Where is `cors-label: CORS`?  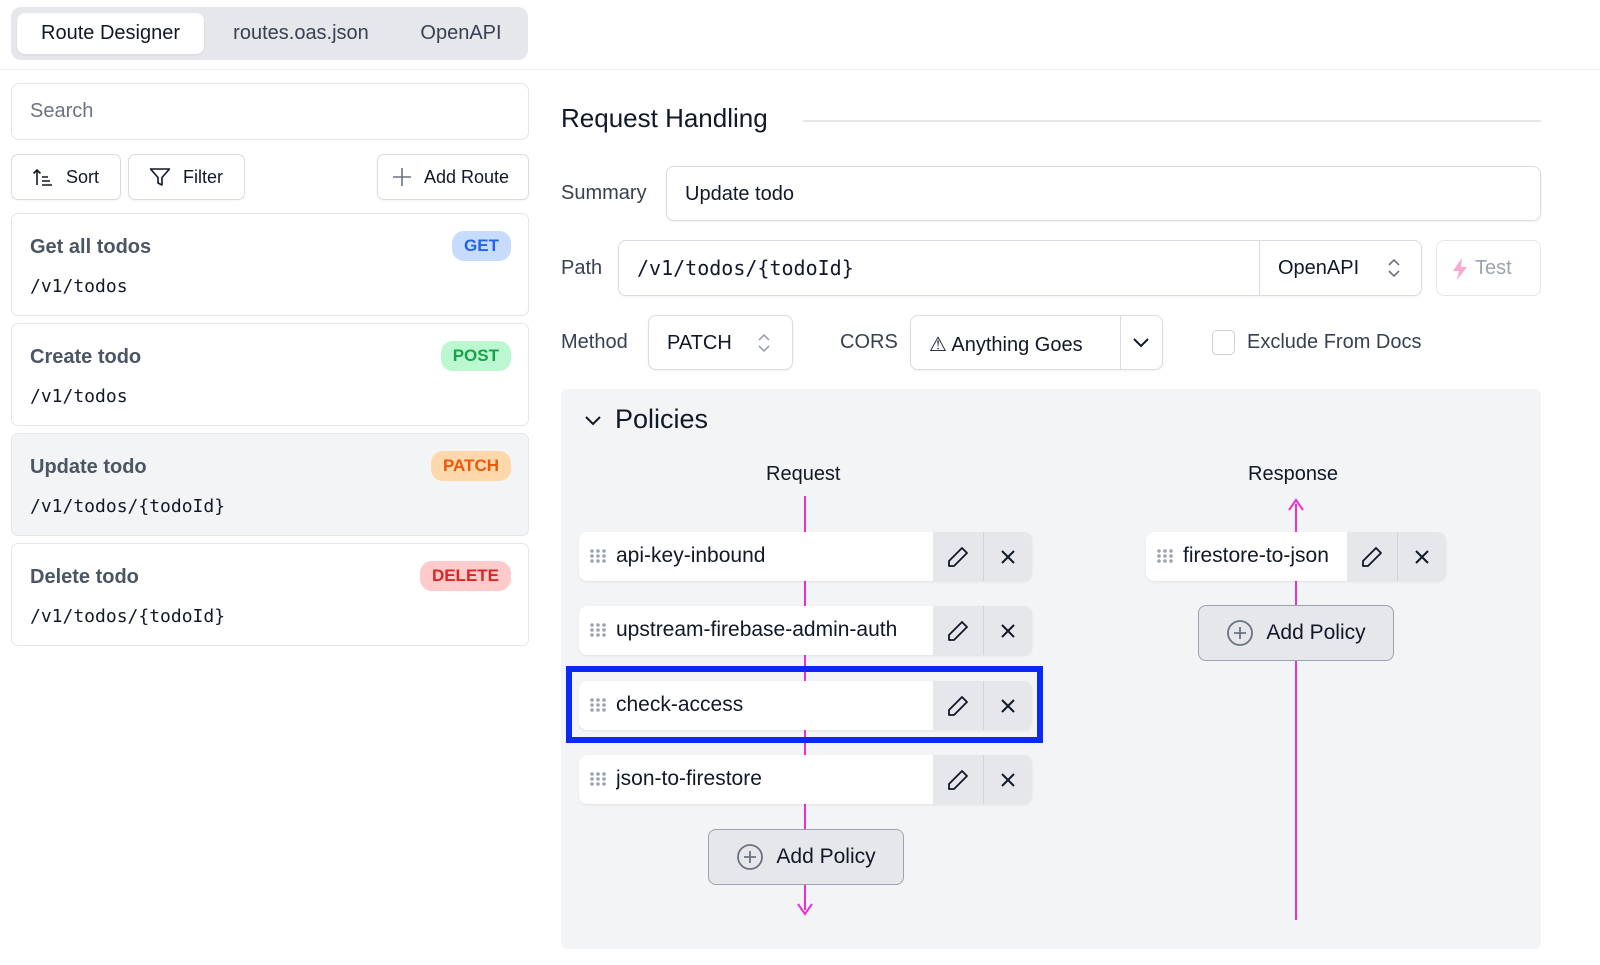 cors-label: CORS is located at coordinates (869, 342).